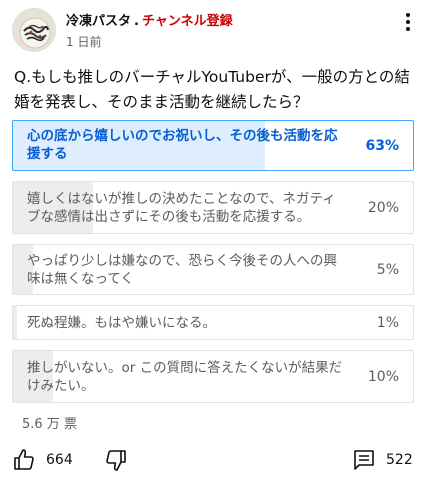 The width and height of the screenshot is (426, 480). What do you see at coordinates (182, 269) in the screenshot?
I see `poll-option-text: やっぱり少しは嫌なので、恐らく今後その人への興味は無くなってく` at bounding box center [182, 269].